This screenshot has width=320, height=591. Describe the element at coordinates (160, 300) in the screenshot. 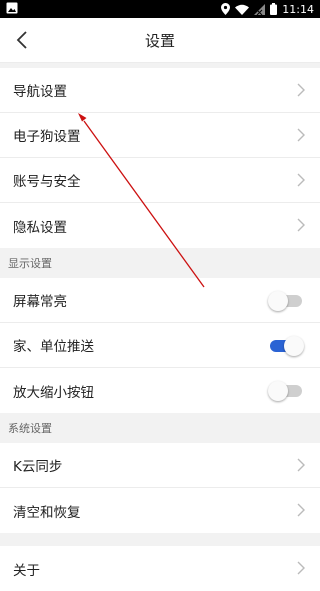

I see `settings-item-screen-always-on: 屏幕常亮` at that location.